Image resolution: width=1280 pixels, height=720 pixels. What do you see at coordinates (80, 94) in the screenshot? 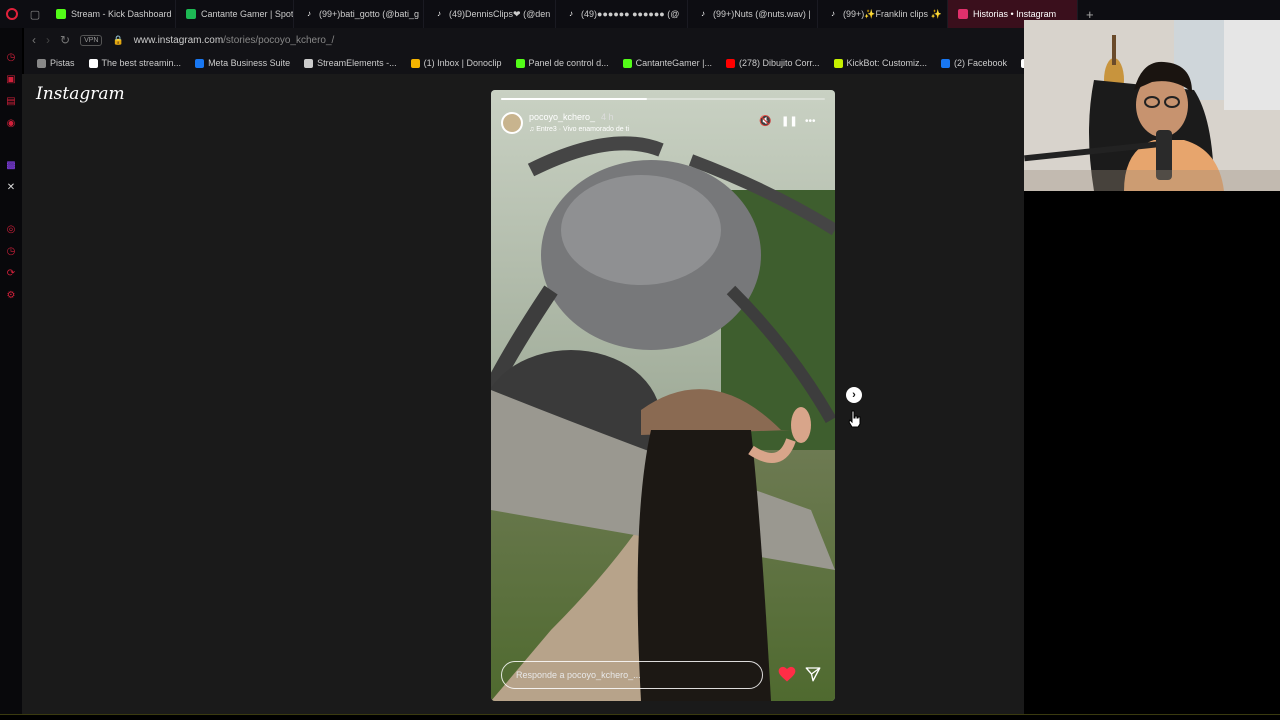
I see `instagram-logo: Instagram` at bounding box center [80, 94].